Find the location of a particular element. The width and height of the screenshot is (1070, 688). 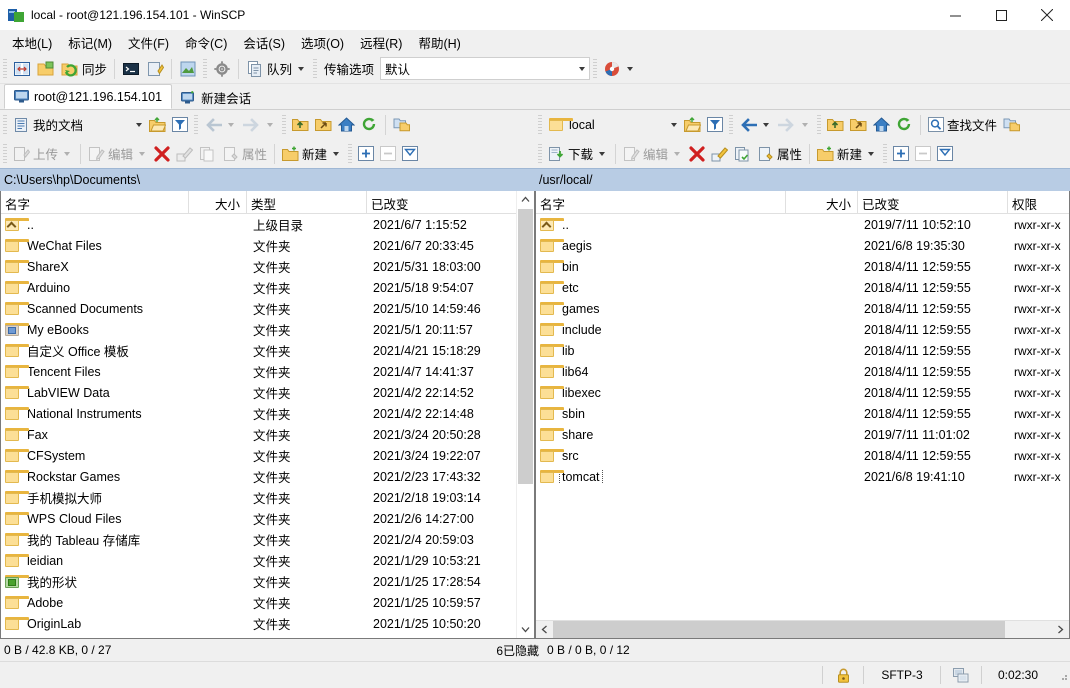

table-row: 手机模拟大师 文件夹 2021/2/18 19:03:14 is located at coordinates (267, 497).